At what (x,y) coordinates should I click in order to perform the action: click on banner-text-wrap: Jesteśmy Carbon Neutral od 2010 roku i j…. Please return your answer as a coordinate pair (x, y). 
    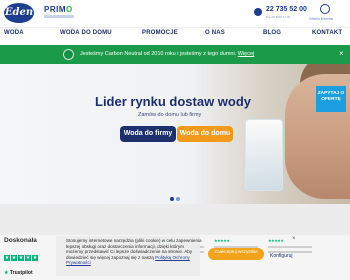
    Looking at the image, I should click on (167, 54).